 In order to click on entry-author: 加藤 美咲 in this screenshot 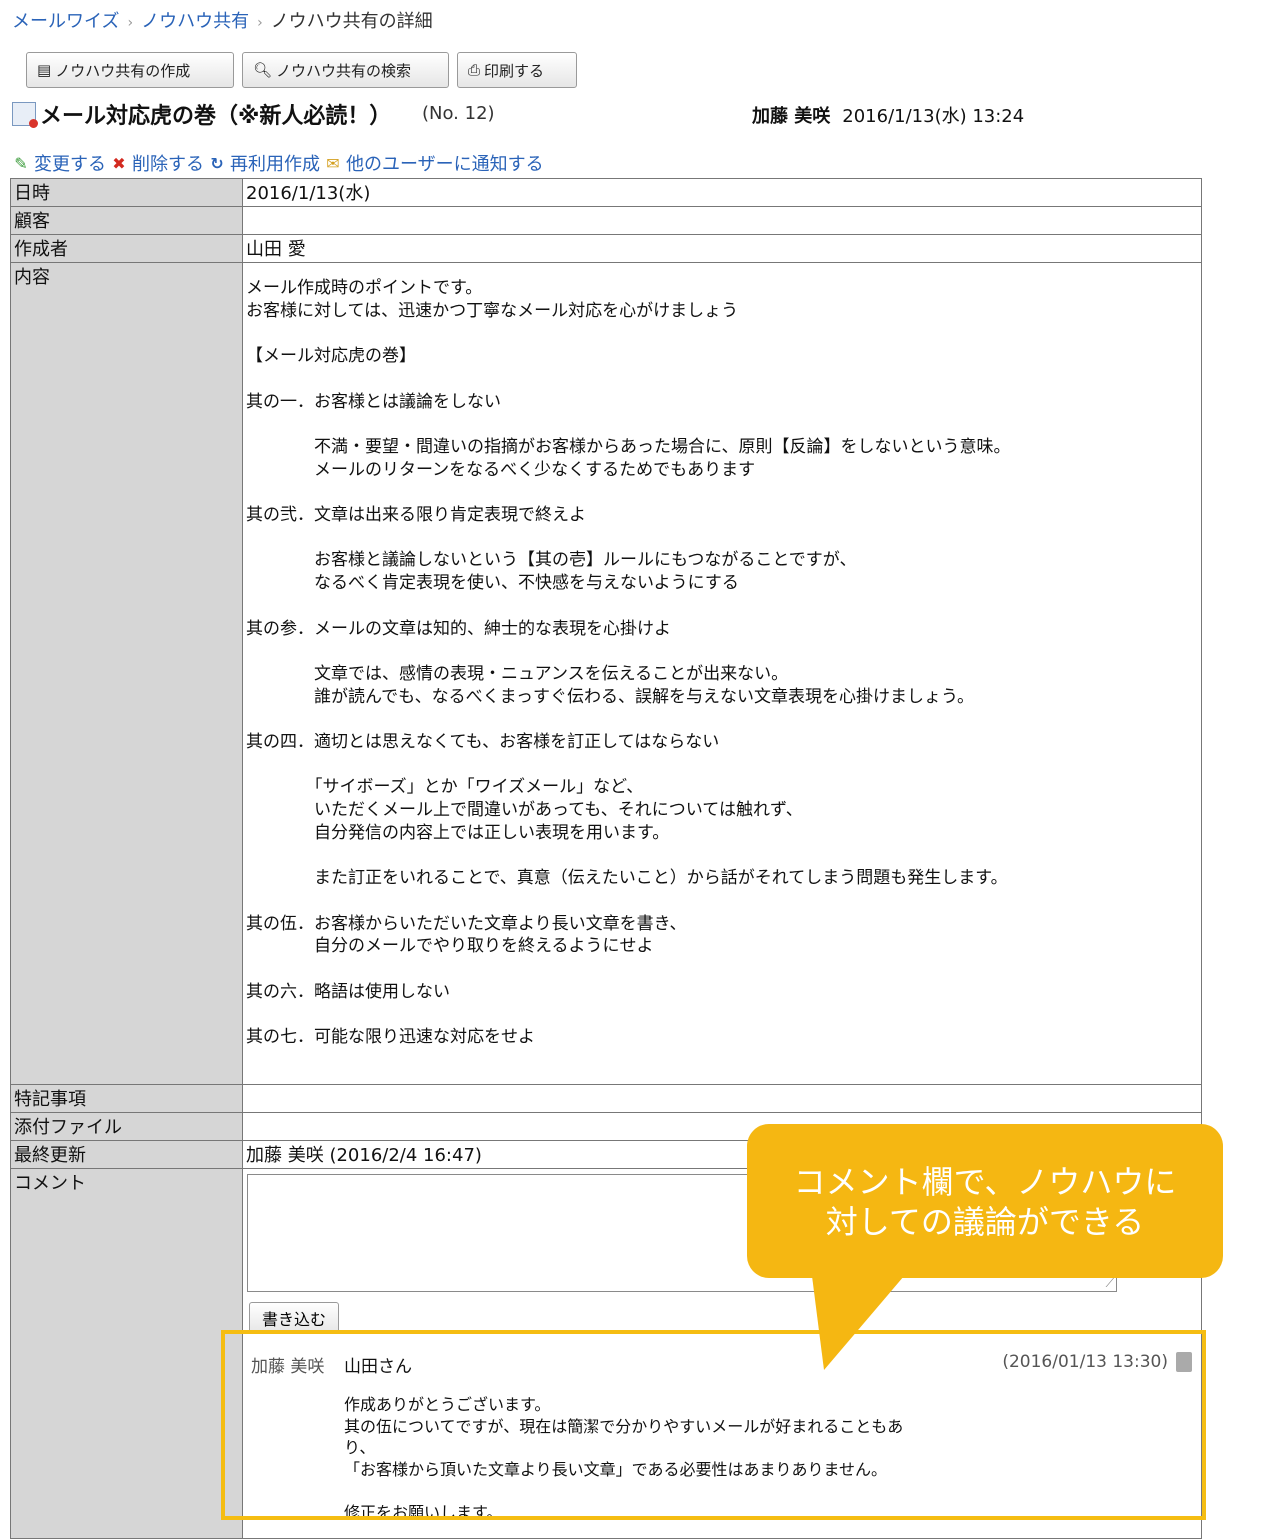, I will do `click(791, 116)`.